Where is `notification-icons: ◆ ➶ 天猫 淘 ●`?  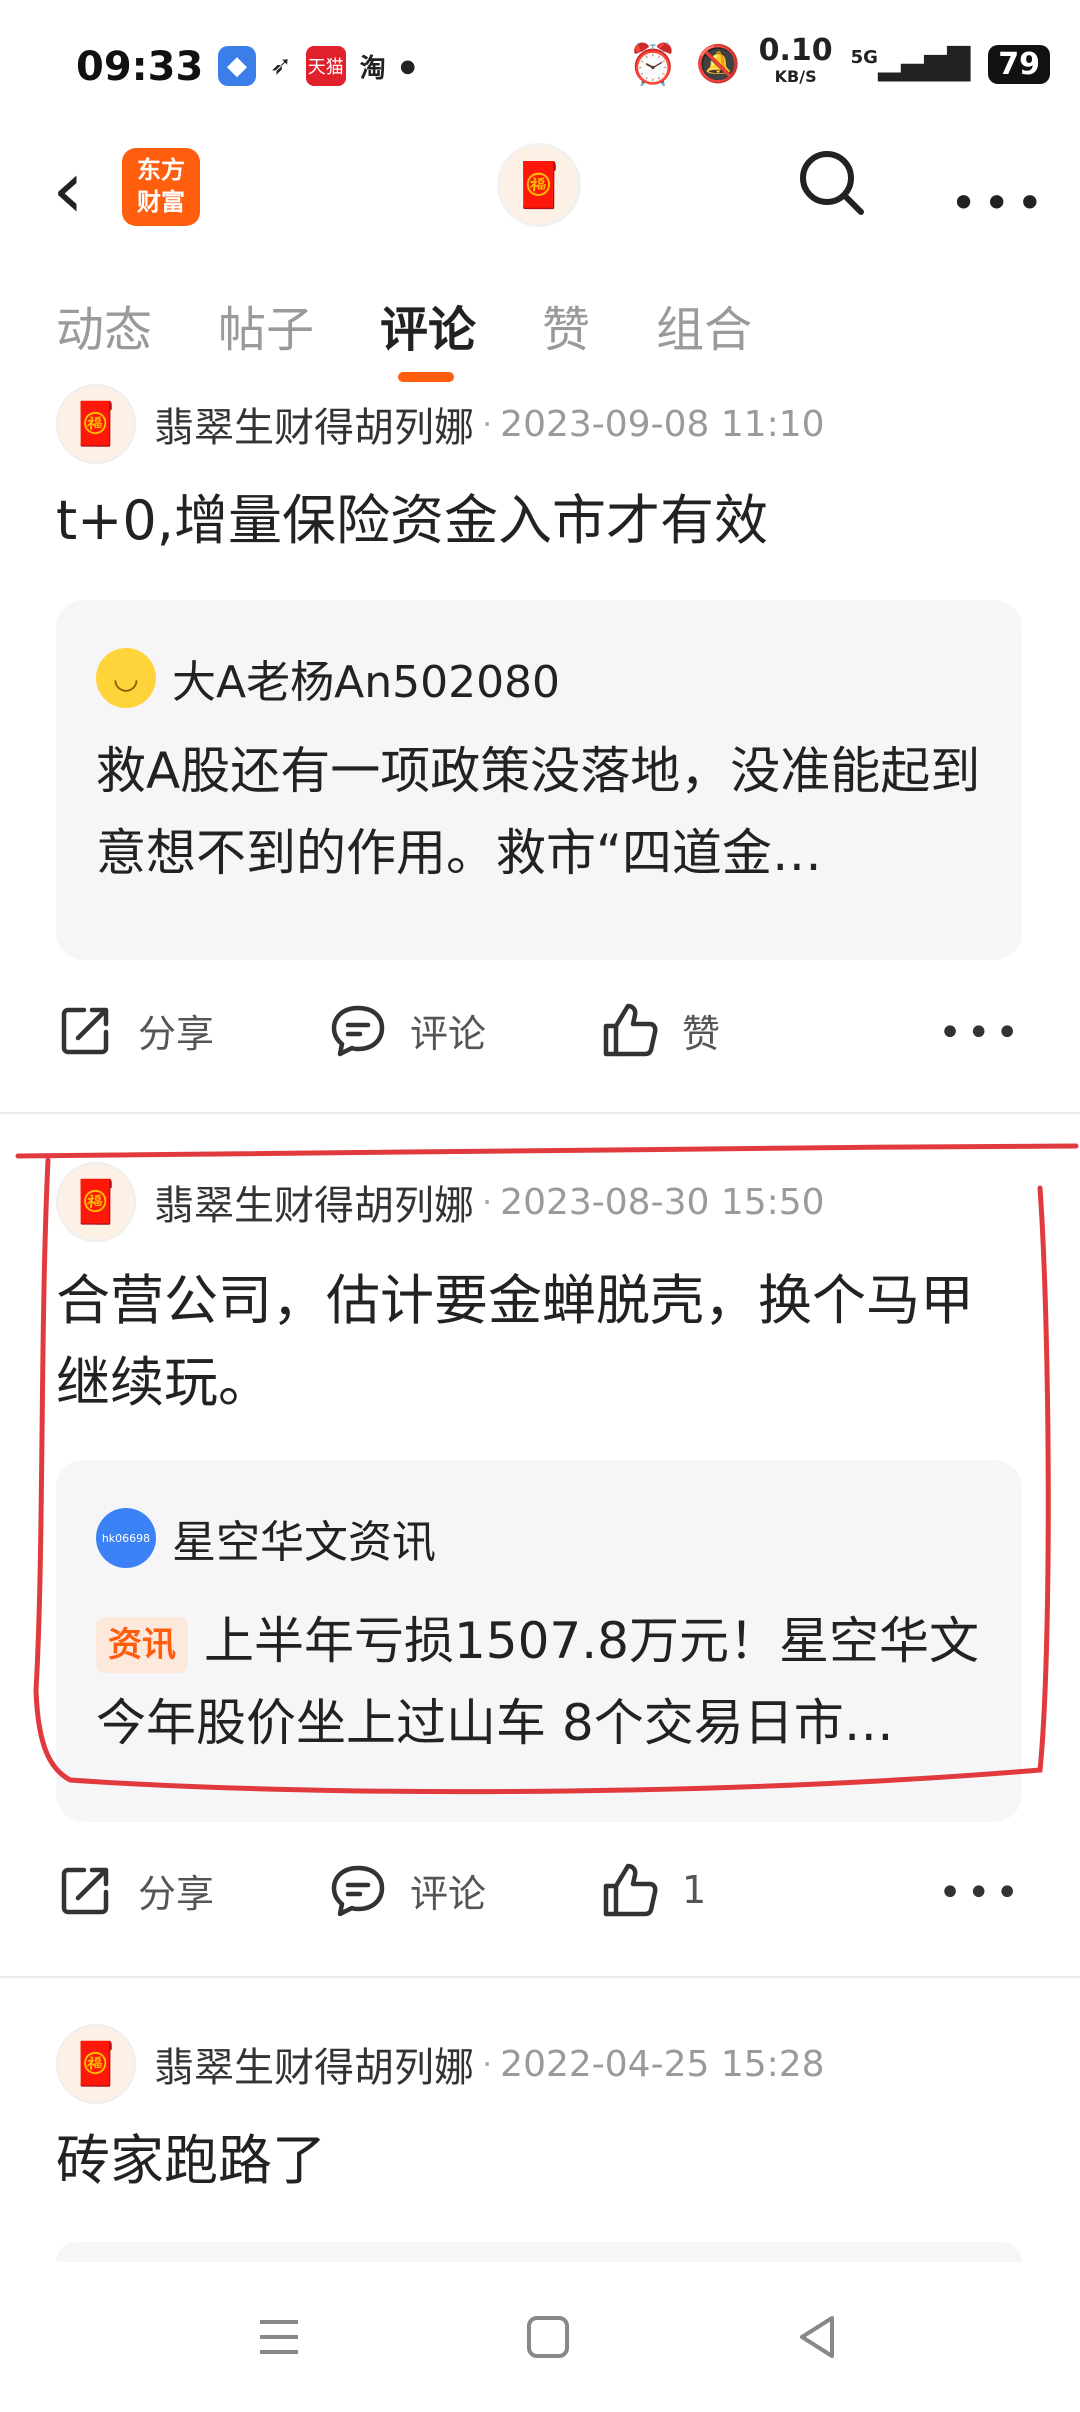
notification-icons: ◆ ➶ 天猫 淘 ● is located at coordinates (317, 66).